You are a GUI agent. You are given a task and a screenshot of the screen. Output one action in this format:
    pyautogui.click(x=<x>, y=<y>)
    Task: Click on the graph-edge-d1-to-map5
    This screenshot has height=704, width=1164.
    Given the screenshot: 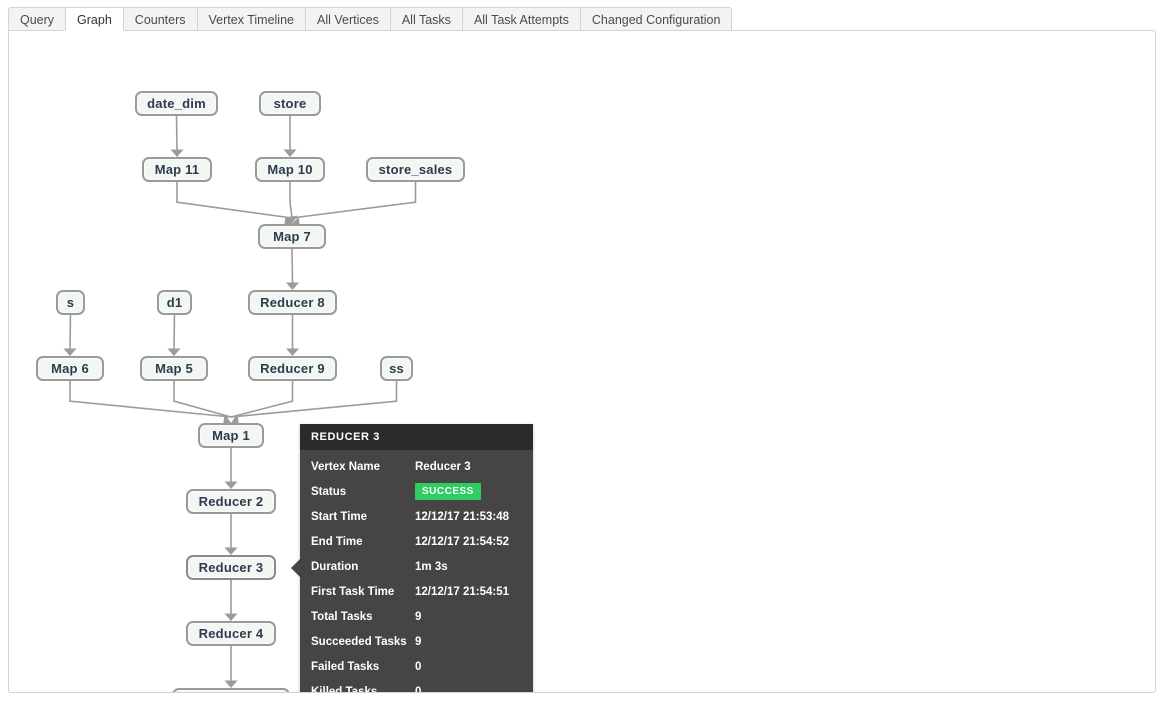 What is the action you would take?
    pyautogui.click(x=174, y=332)
    